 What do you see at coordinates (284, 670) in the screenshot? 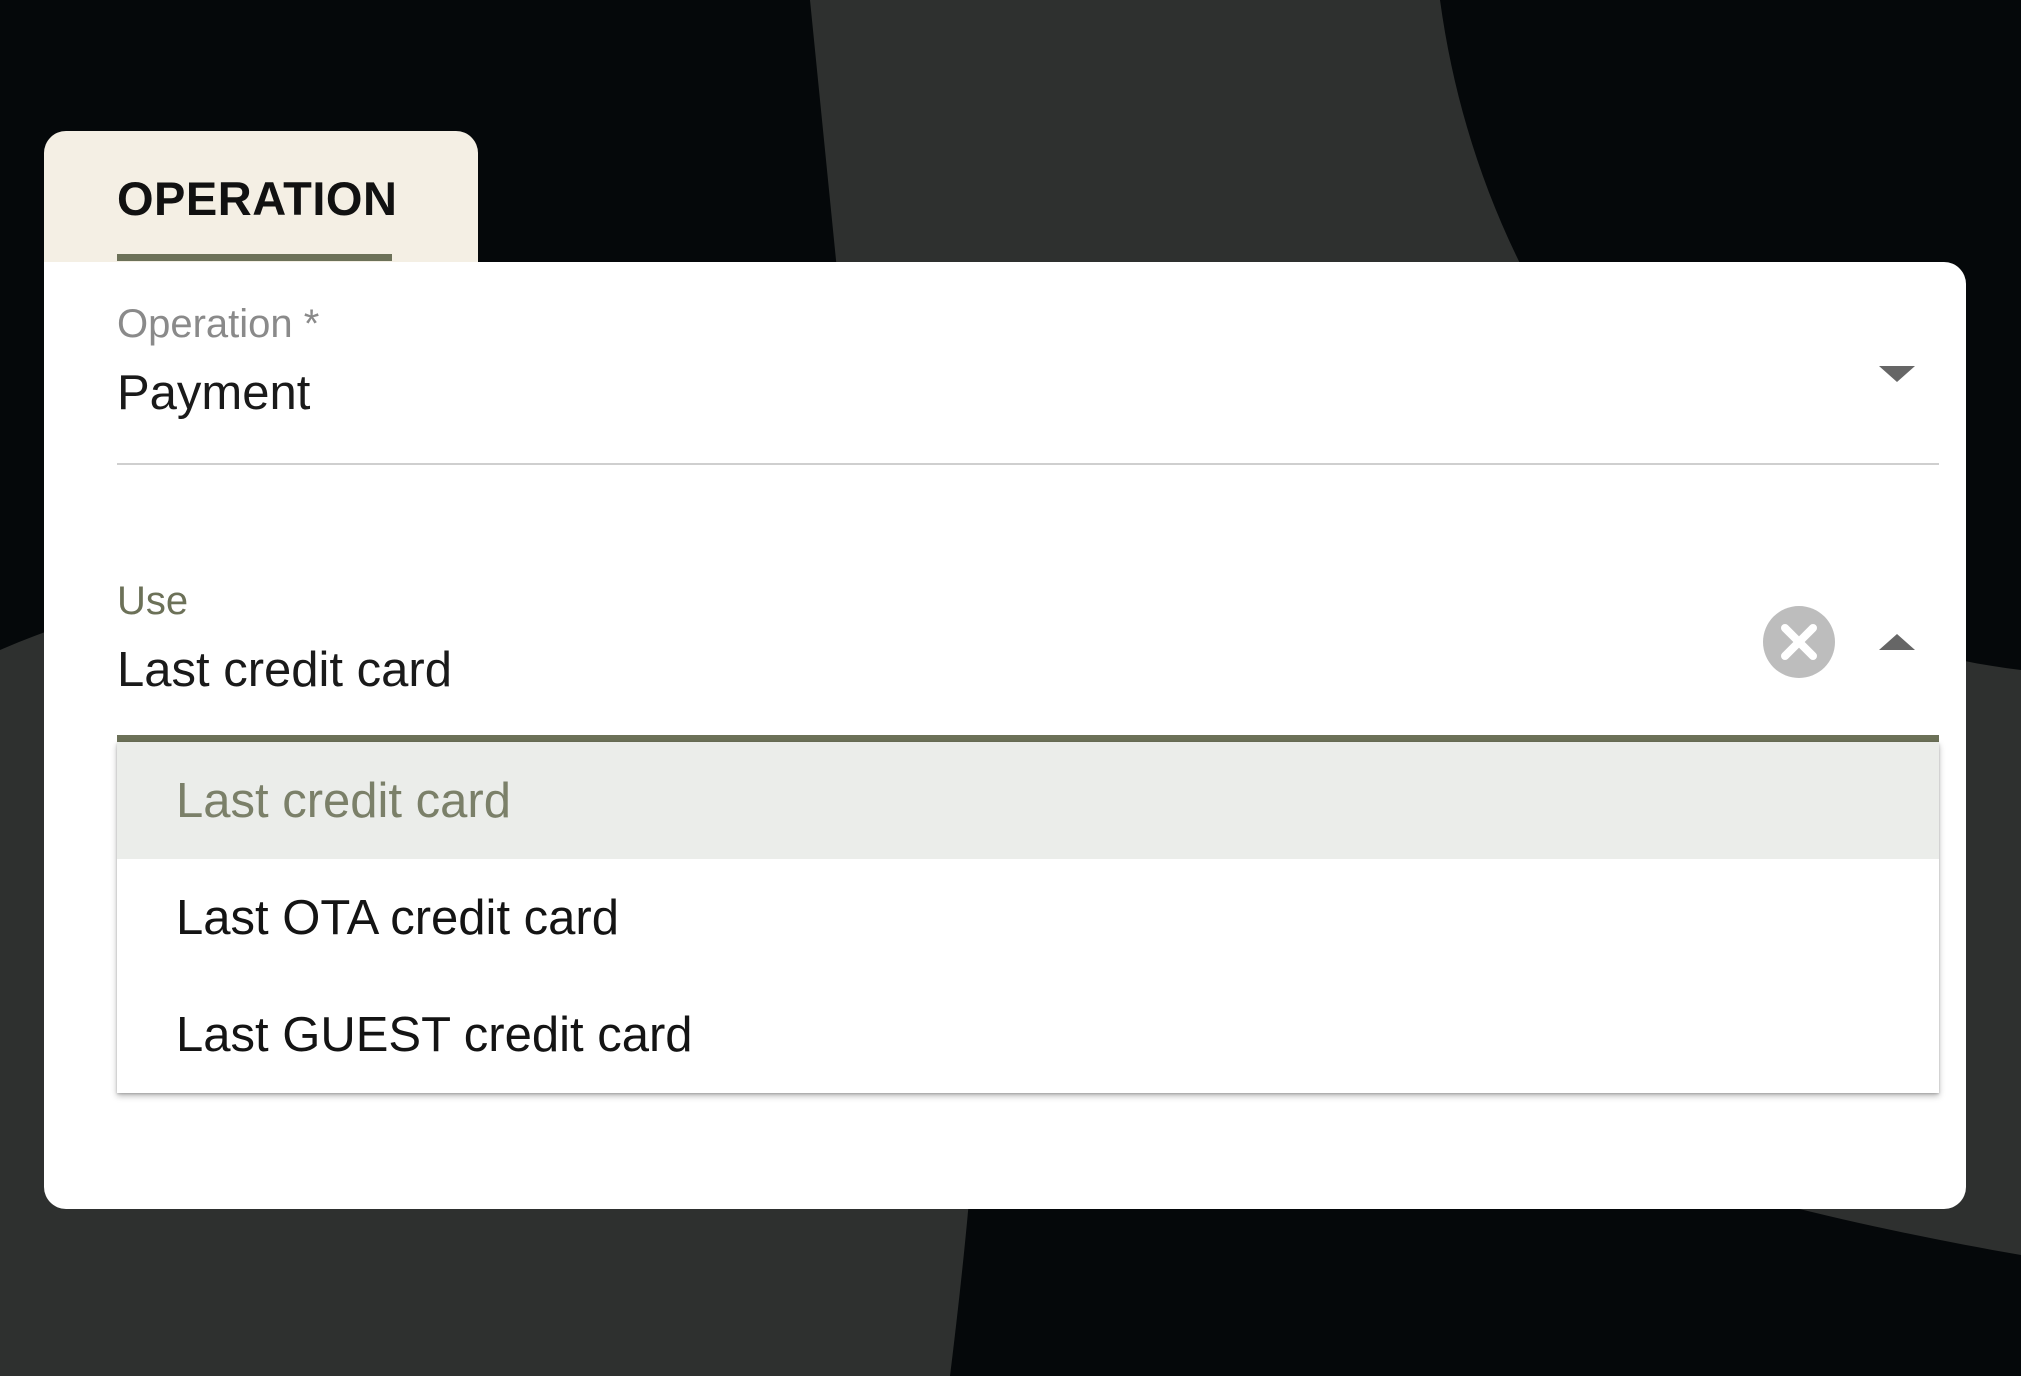
I see `use-value: Last credit card` at bounding box center [284, 670].